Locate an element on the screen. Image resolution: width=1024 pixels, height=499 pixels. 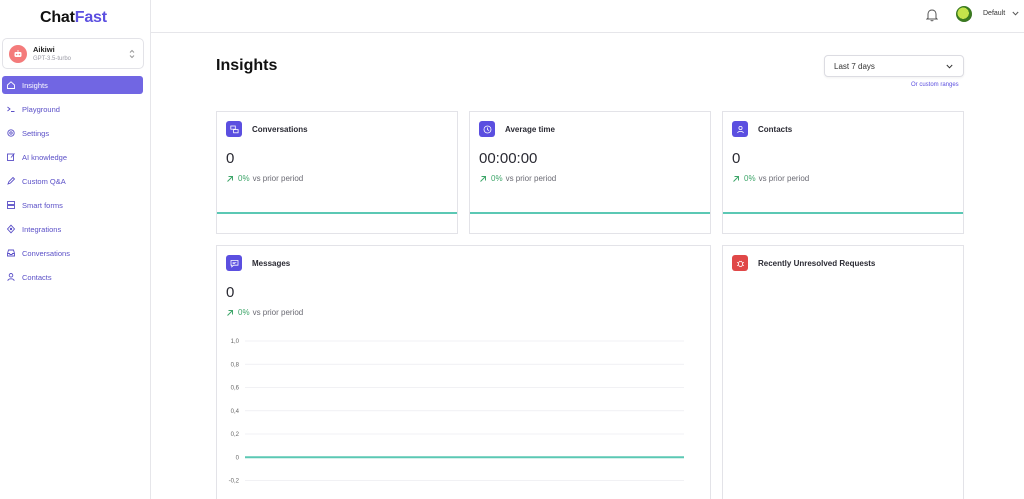
sidebar-item-label: Settings is located at coordinates (36, 133).